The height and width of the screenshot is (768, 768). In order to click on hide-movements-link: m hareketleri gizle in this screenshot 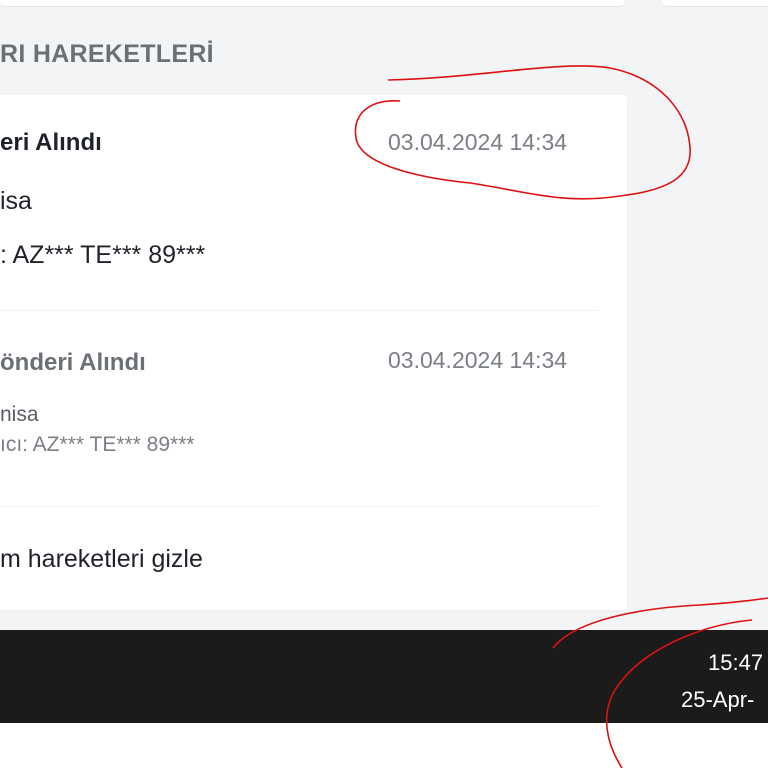, I will do `click(101, 559)`.